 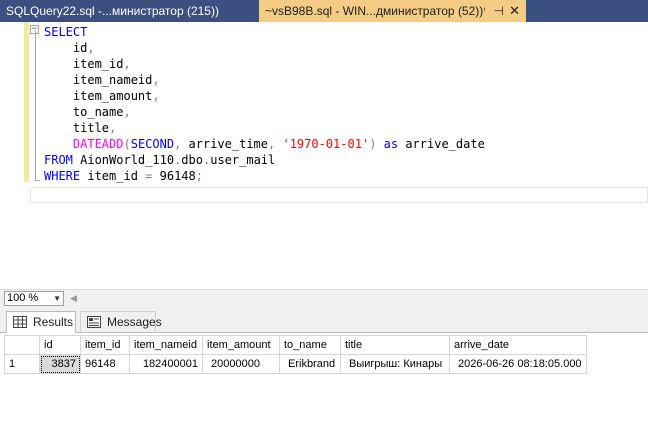 I want to click on outline-line, so click(x=35, y=105).